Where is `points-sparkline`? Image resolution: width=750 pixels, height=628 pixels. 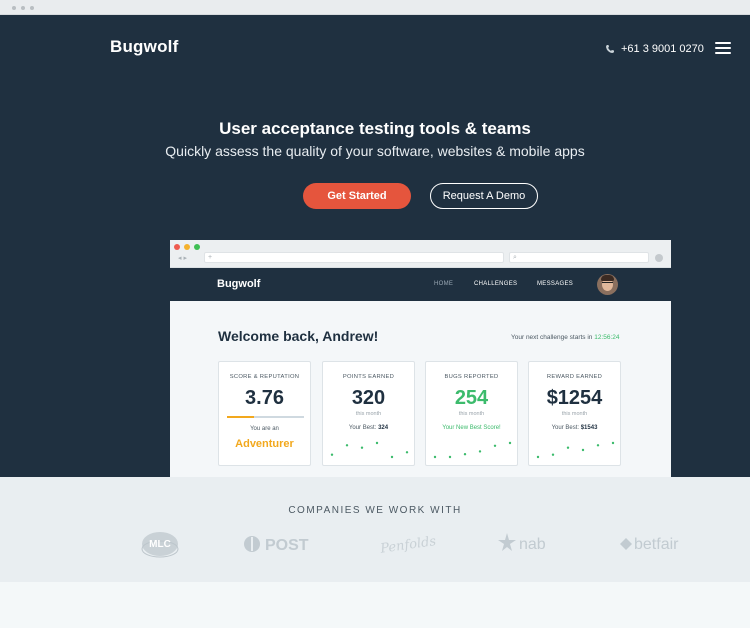
points-sparkline is located at coordinates (369, 450).